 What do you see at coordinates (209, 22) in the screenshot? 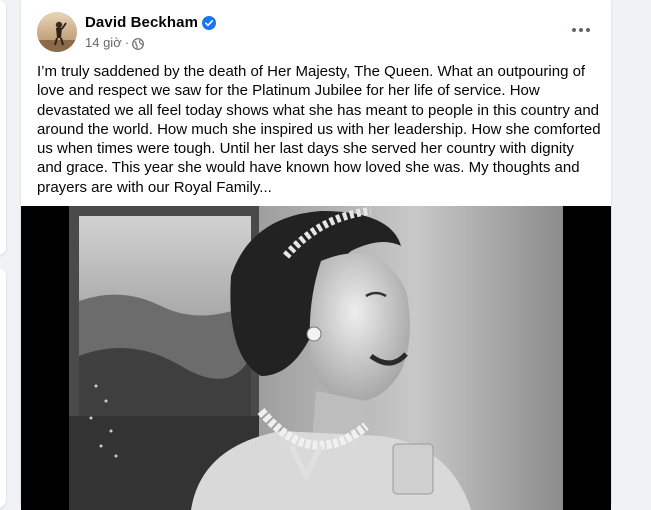
I see `verified-badge-icon` at bounding box center [209, 22].